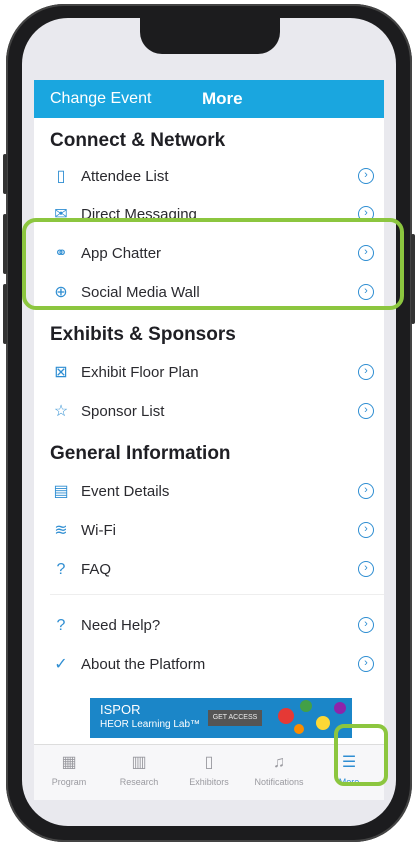  I want to click on menu-item-label: Attendee List, so click(125, 176).